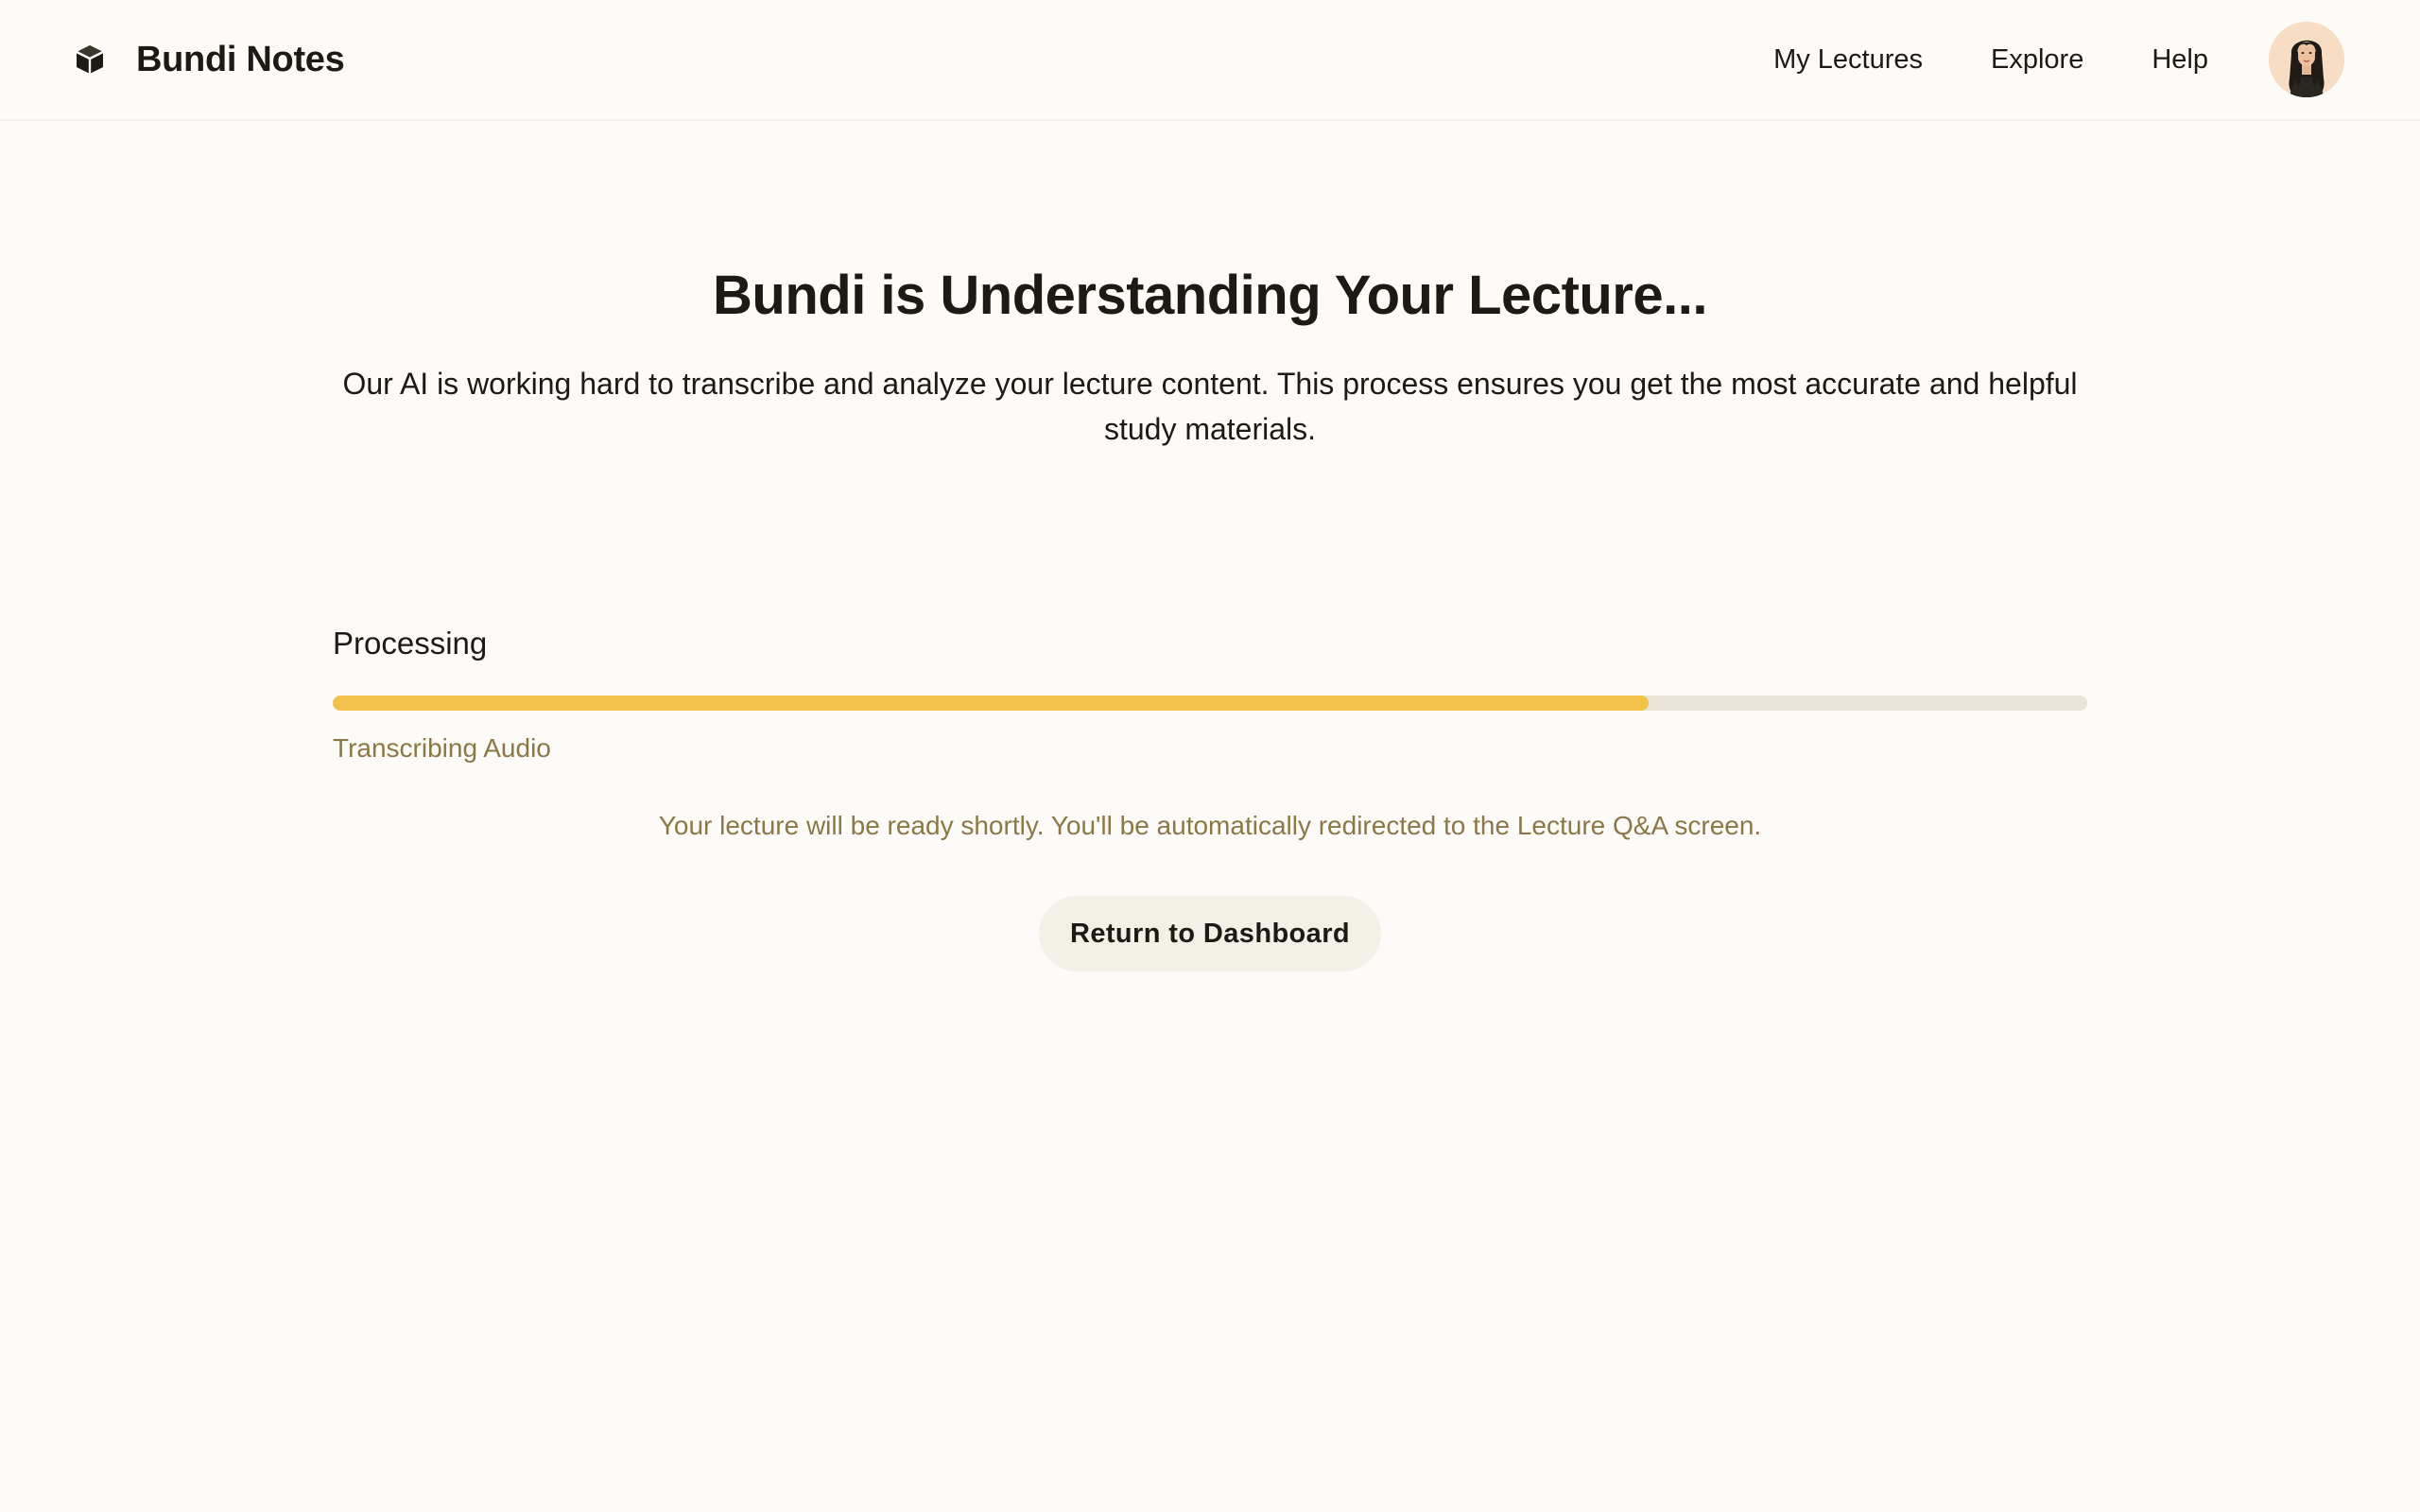 The width and height of the screenshot is (2420, 1512). I want to click on nav-link-explore: Explore, so click(2037, 60).